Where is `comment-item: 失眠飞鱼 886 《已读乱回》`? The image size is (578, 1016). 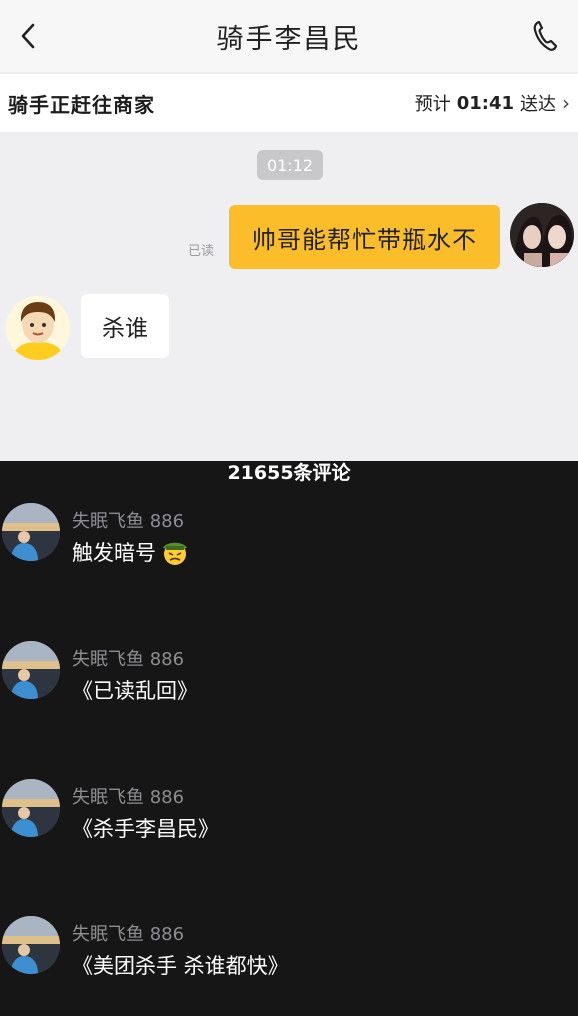 comment-item: 失眠飞鱼 886 《已读乱回》 is located at coordinates (289, 691).